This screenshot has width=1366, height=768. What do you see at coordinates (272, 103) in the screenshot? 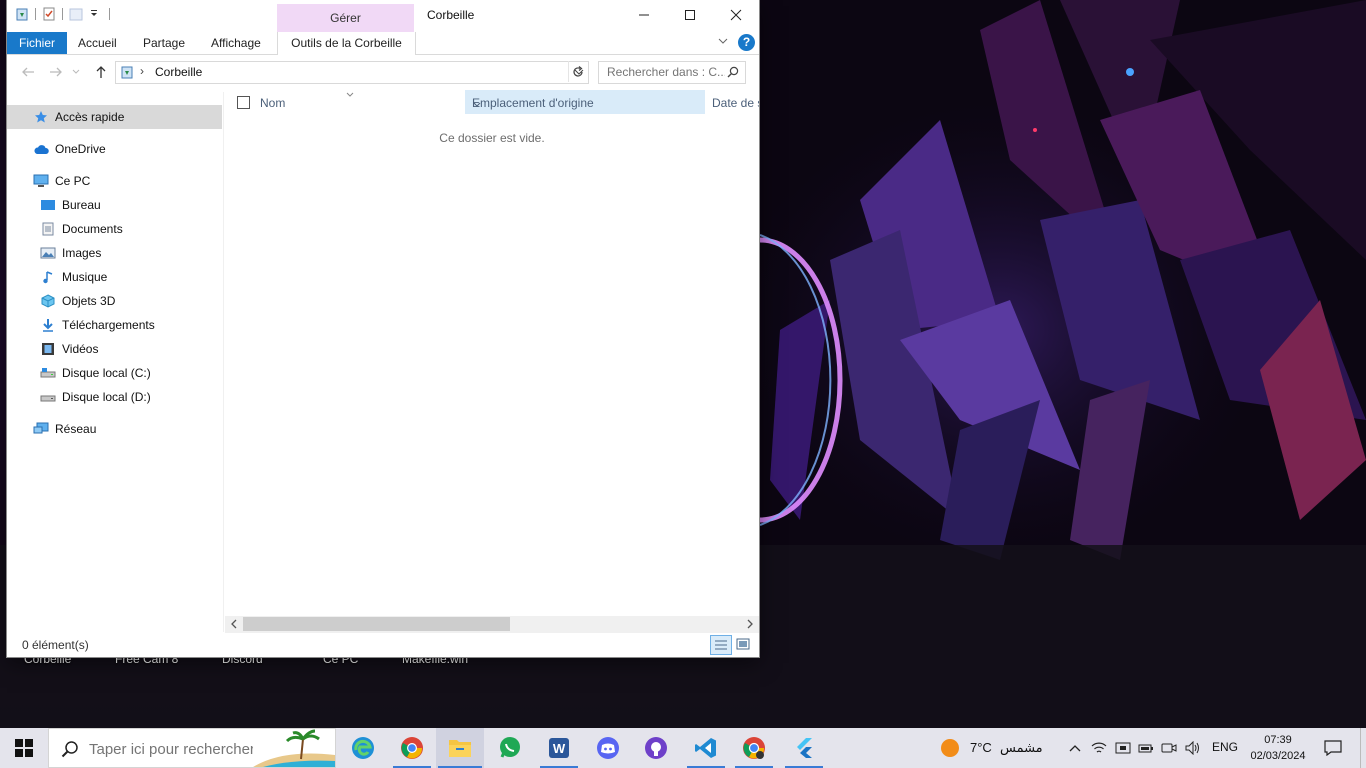
I see `column-header-nom: Nom` at bounding box center [272, 103].